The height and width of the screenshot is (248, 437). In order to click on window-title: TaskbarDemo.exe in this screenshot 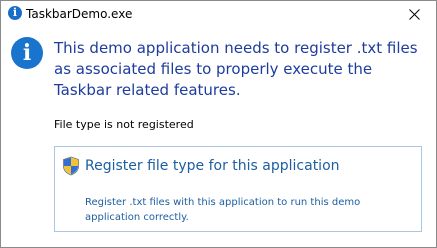, I will do `click(79, 14)`.